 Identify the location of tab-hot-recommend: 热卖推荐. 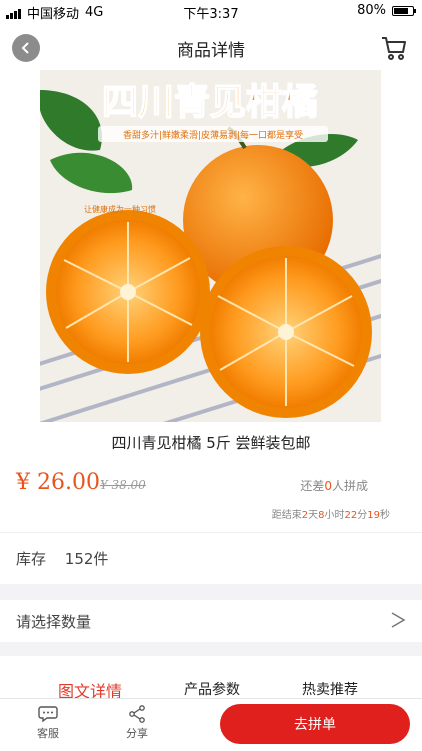
(330, 689).